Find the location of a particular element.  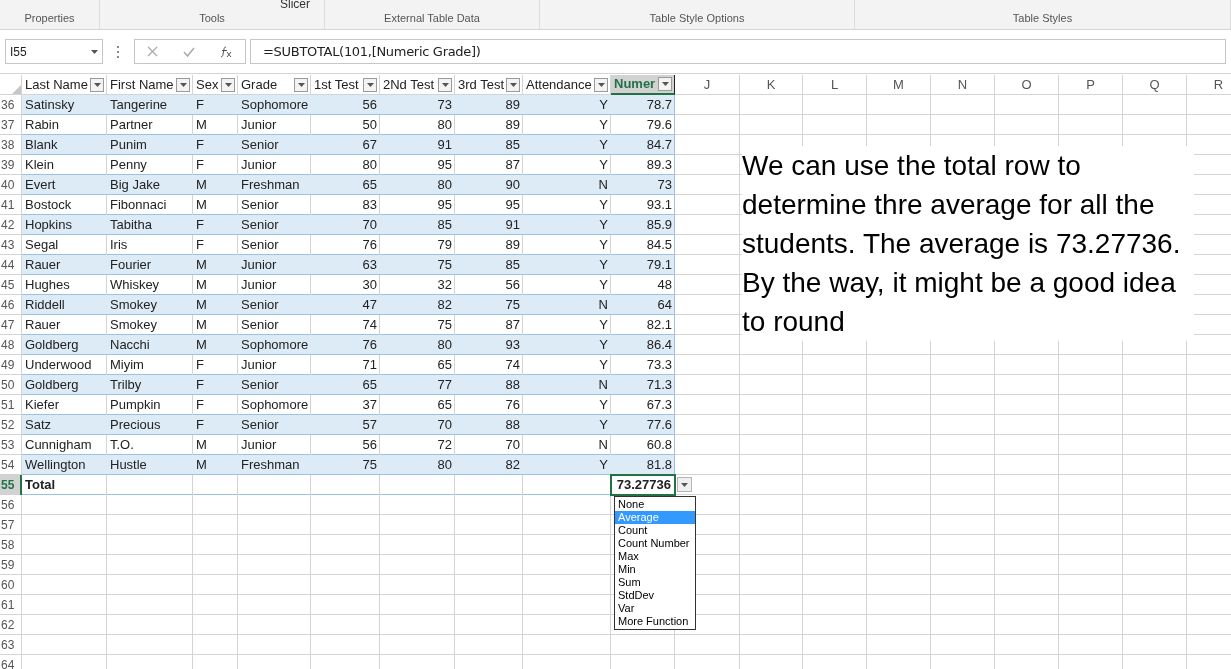

table-cell-text: Fibonnaci is located at coordinates (138, 205).